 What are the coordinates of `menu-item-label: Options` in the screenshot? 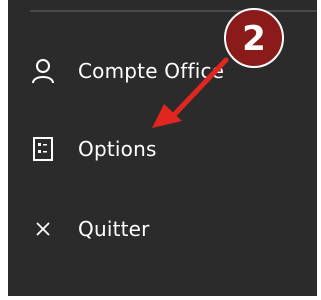 It's located at (117, 149).